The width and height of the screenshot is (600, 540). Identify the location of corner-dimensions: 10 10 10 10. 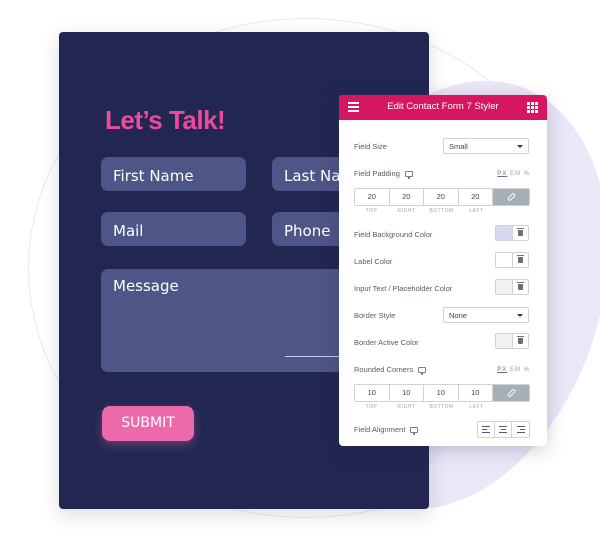
(442, 393).